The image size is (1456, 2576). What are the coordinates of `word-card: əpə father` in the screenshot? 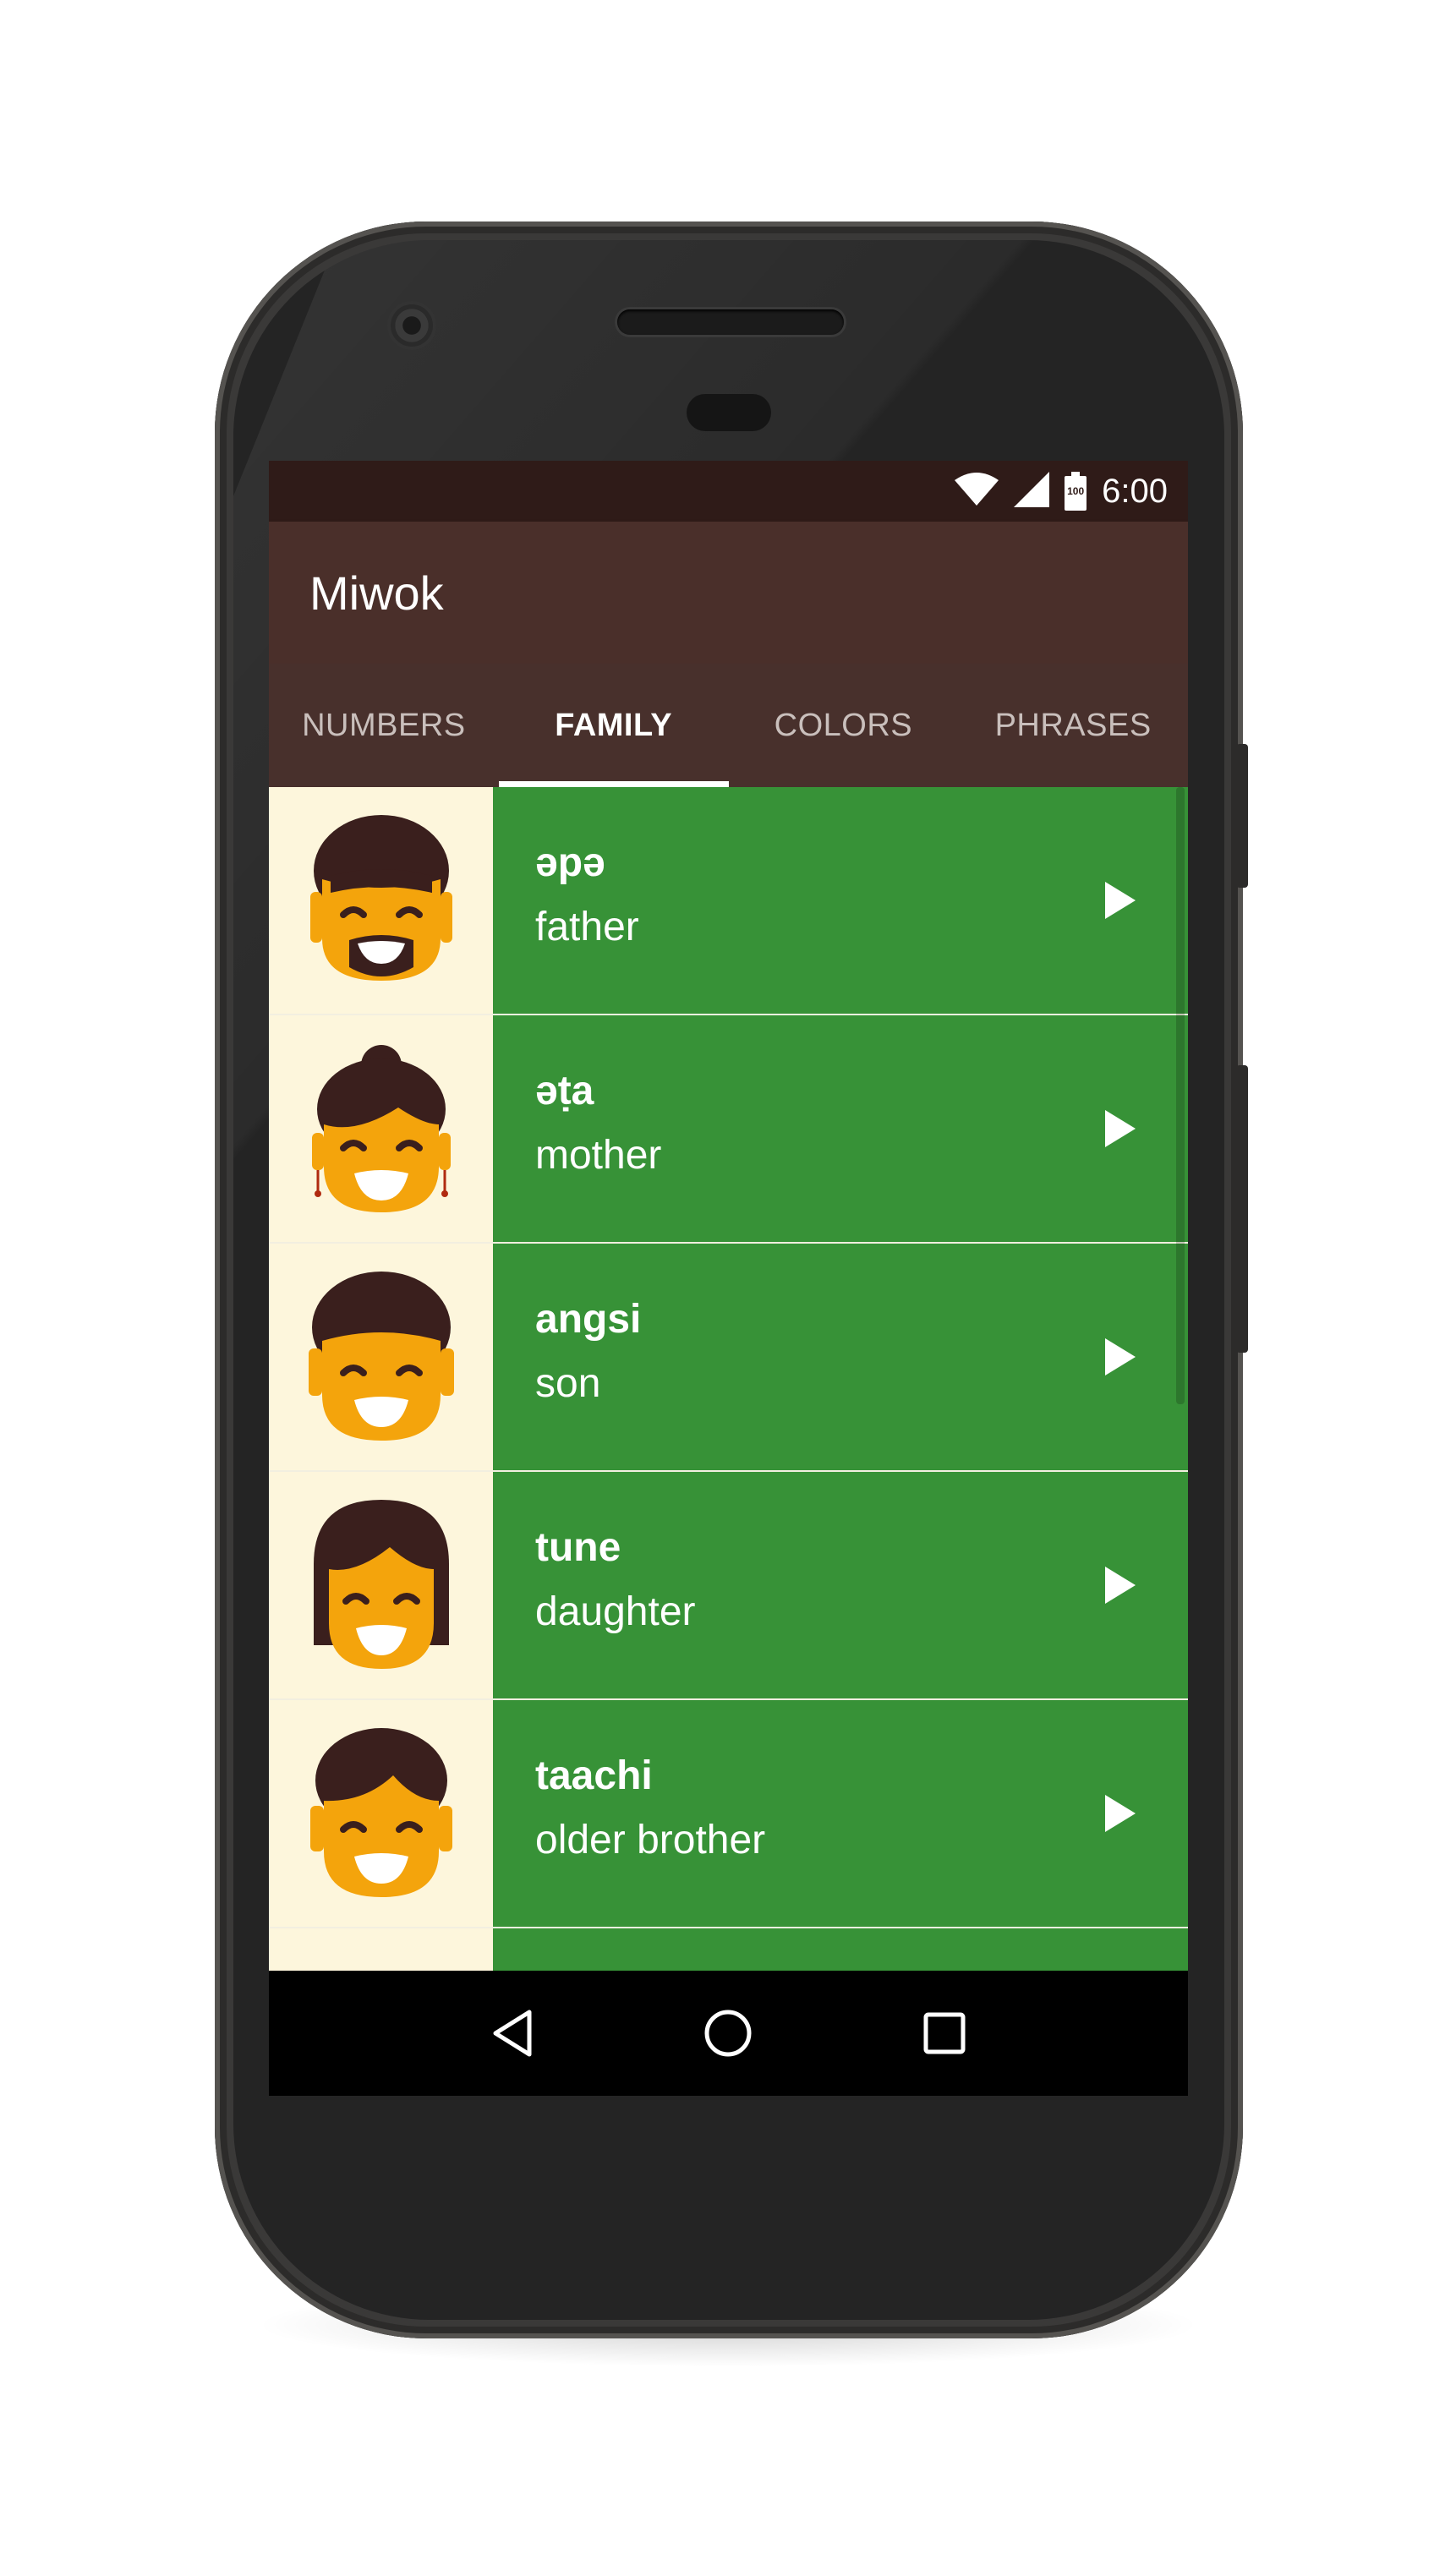 It's located at (841, 901).